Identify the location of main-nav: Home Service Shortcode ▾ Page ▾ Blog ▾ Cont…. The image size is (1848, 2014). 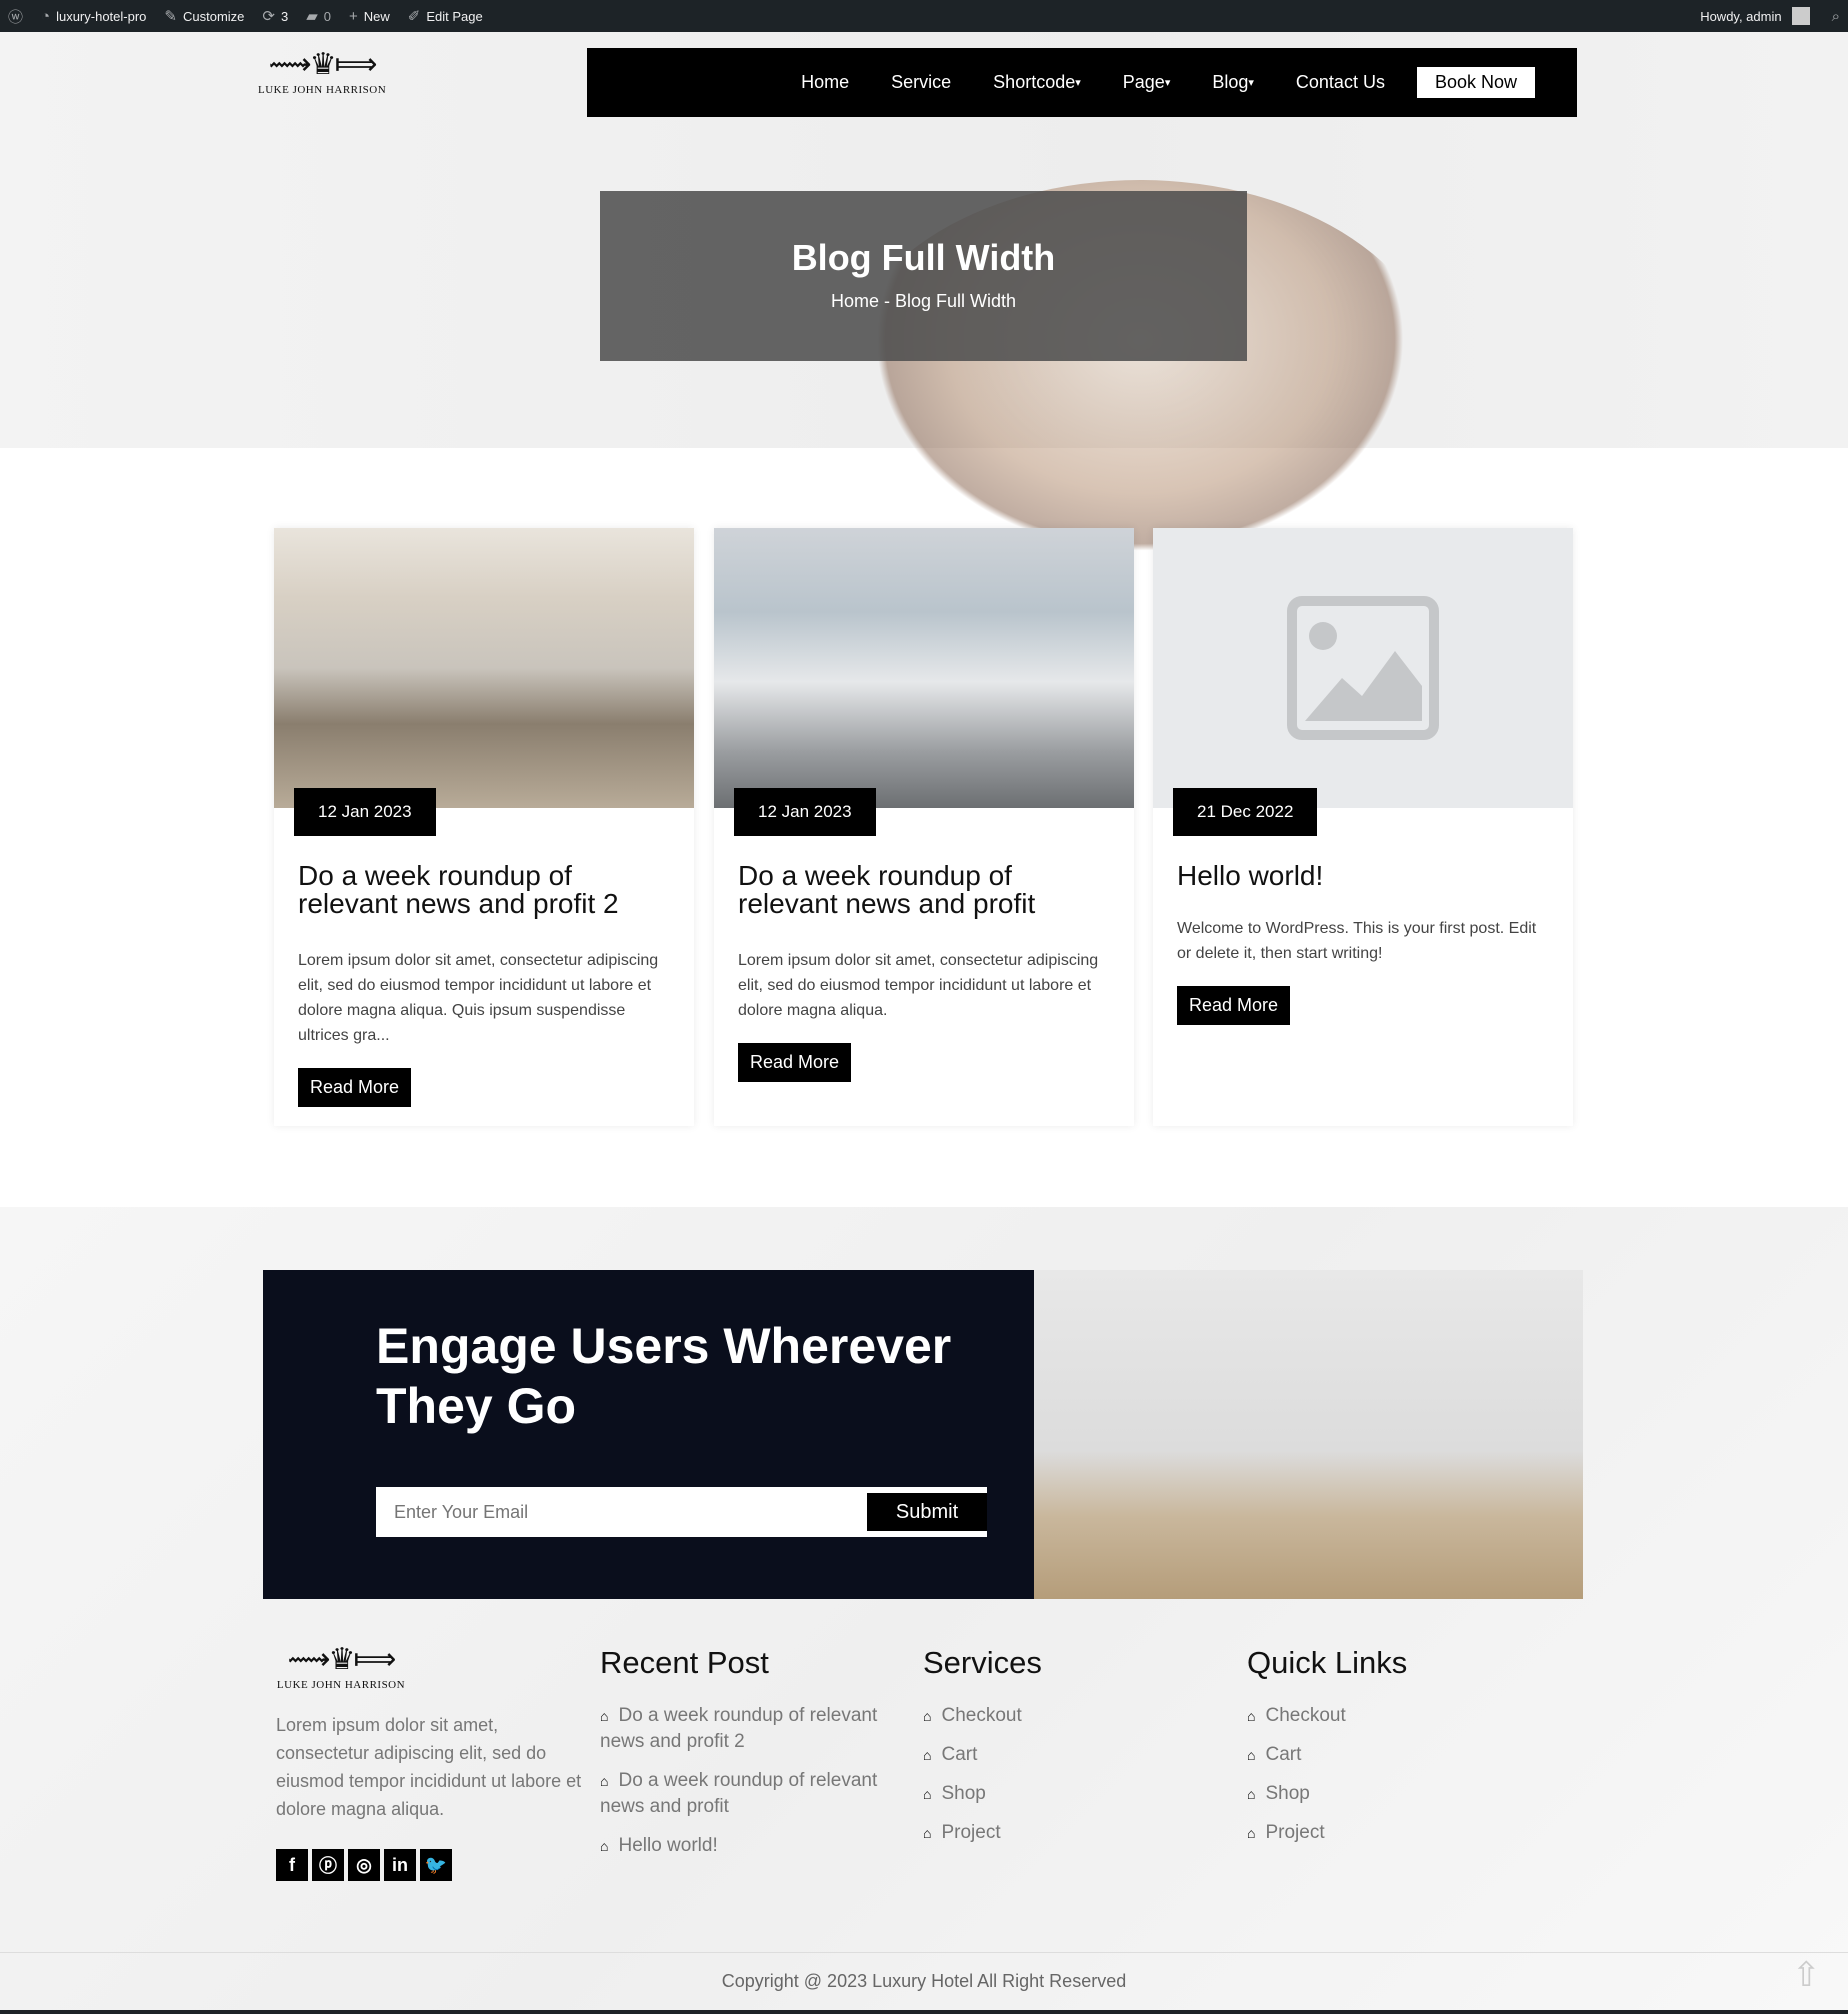
(1082, 82).